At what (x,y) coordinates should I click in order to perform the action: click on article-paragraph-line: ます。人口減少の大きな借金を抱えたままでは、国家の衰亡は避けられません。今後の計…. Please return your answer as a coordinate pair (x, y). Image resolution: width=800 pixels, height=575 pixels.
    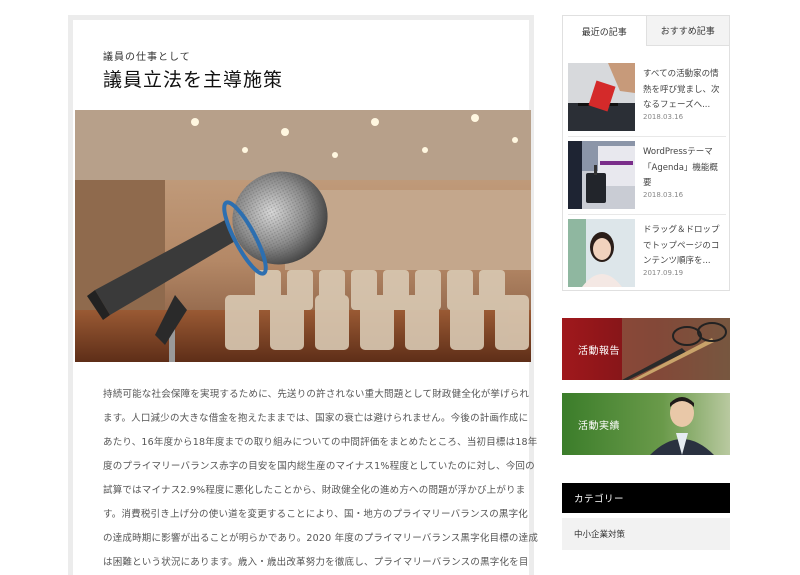
    Looking at the image, I should click on (316, 418).